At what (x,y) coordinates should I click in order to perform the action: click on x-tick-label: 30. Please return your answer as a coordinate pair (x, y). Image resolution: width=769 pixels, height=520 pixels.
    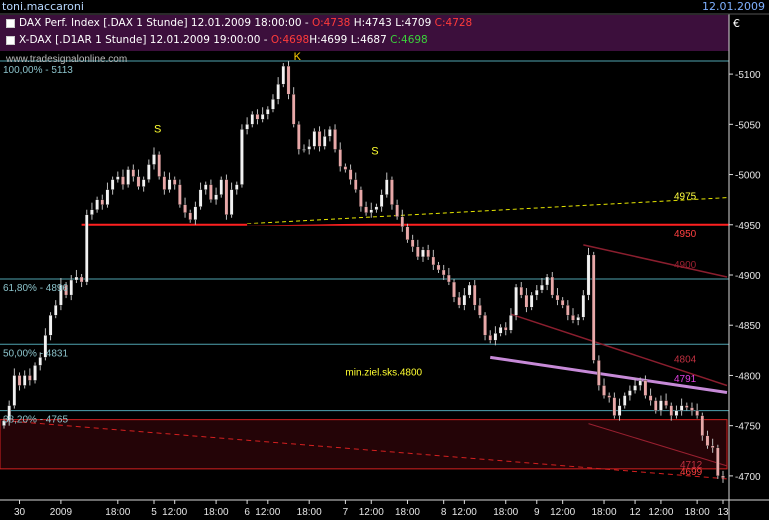
    Looking at the image, I should click on (20, 512).